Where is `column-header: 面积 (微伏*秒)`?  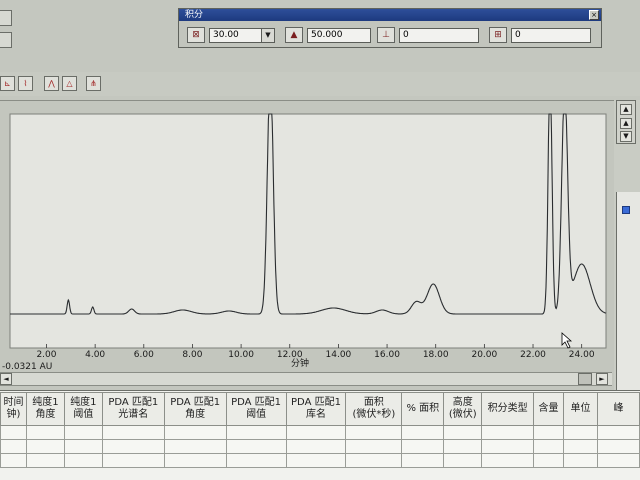 column-header: 面积 (微伏*秒) is located at coordinates (374, 409).